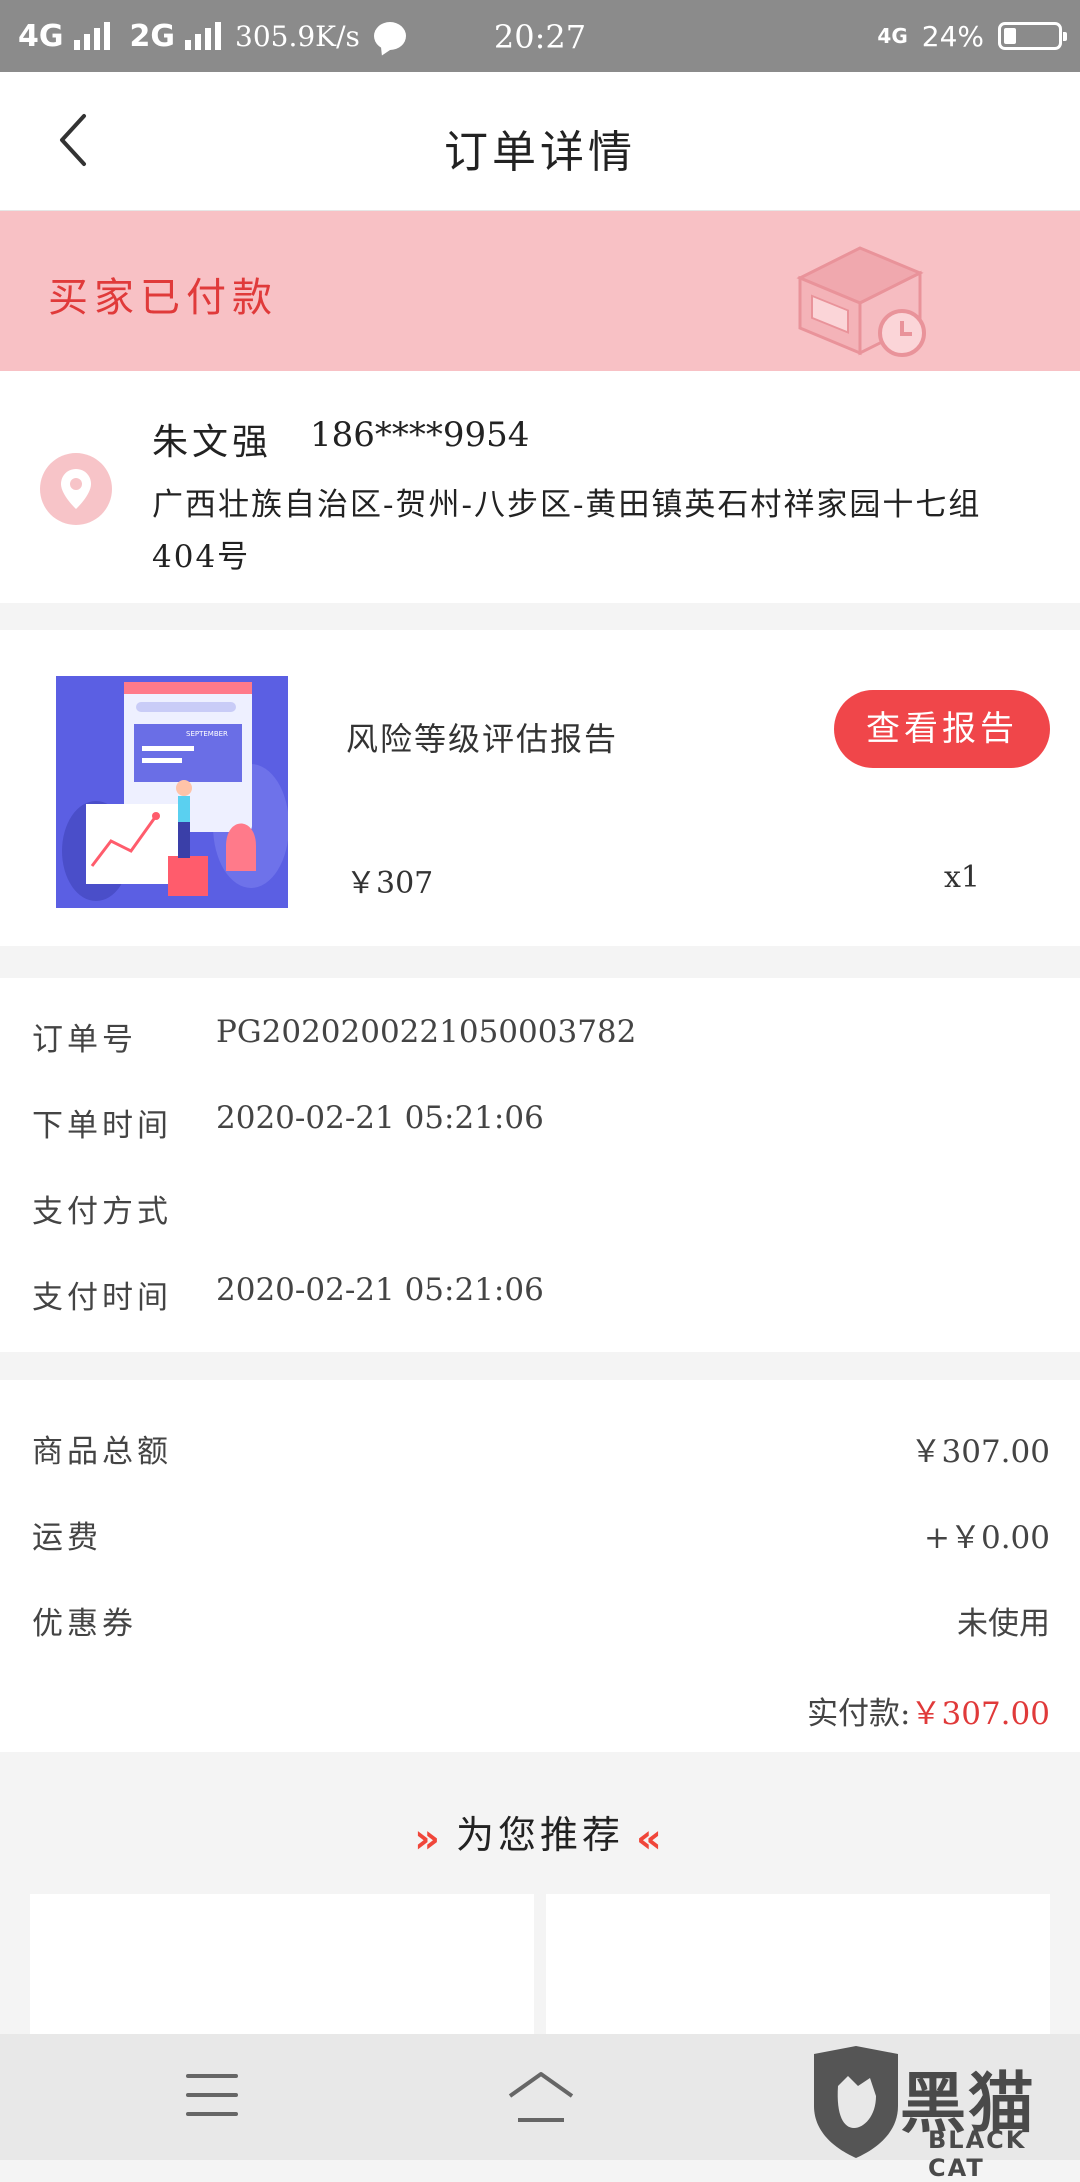  Describe the element at coordinates (541, 1537) in the screenshot. I see `shipping-row: 运费 +￥0.00` at that location.